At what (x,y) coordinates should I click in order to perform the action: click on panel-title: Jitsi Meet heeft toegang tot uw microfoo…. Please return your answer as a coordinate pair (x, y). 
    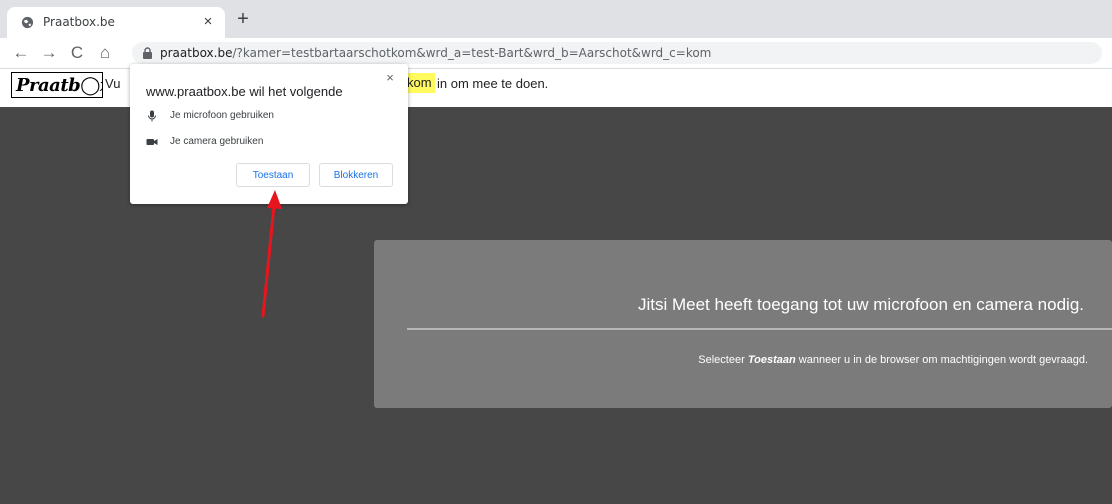
    Looking at the image, I should click on (860, 304).